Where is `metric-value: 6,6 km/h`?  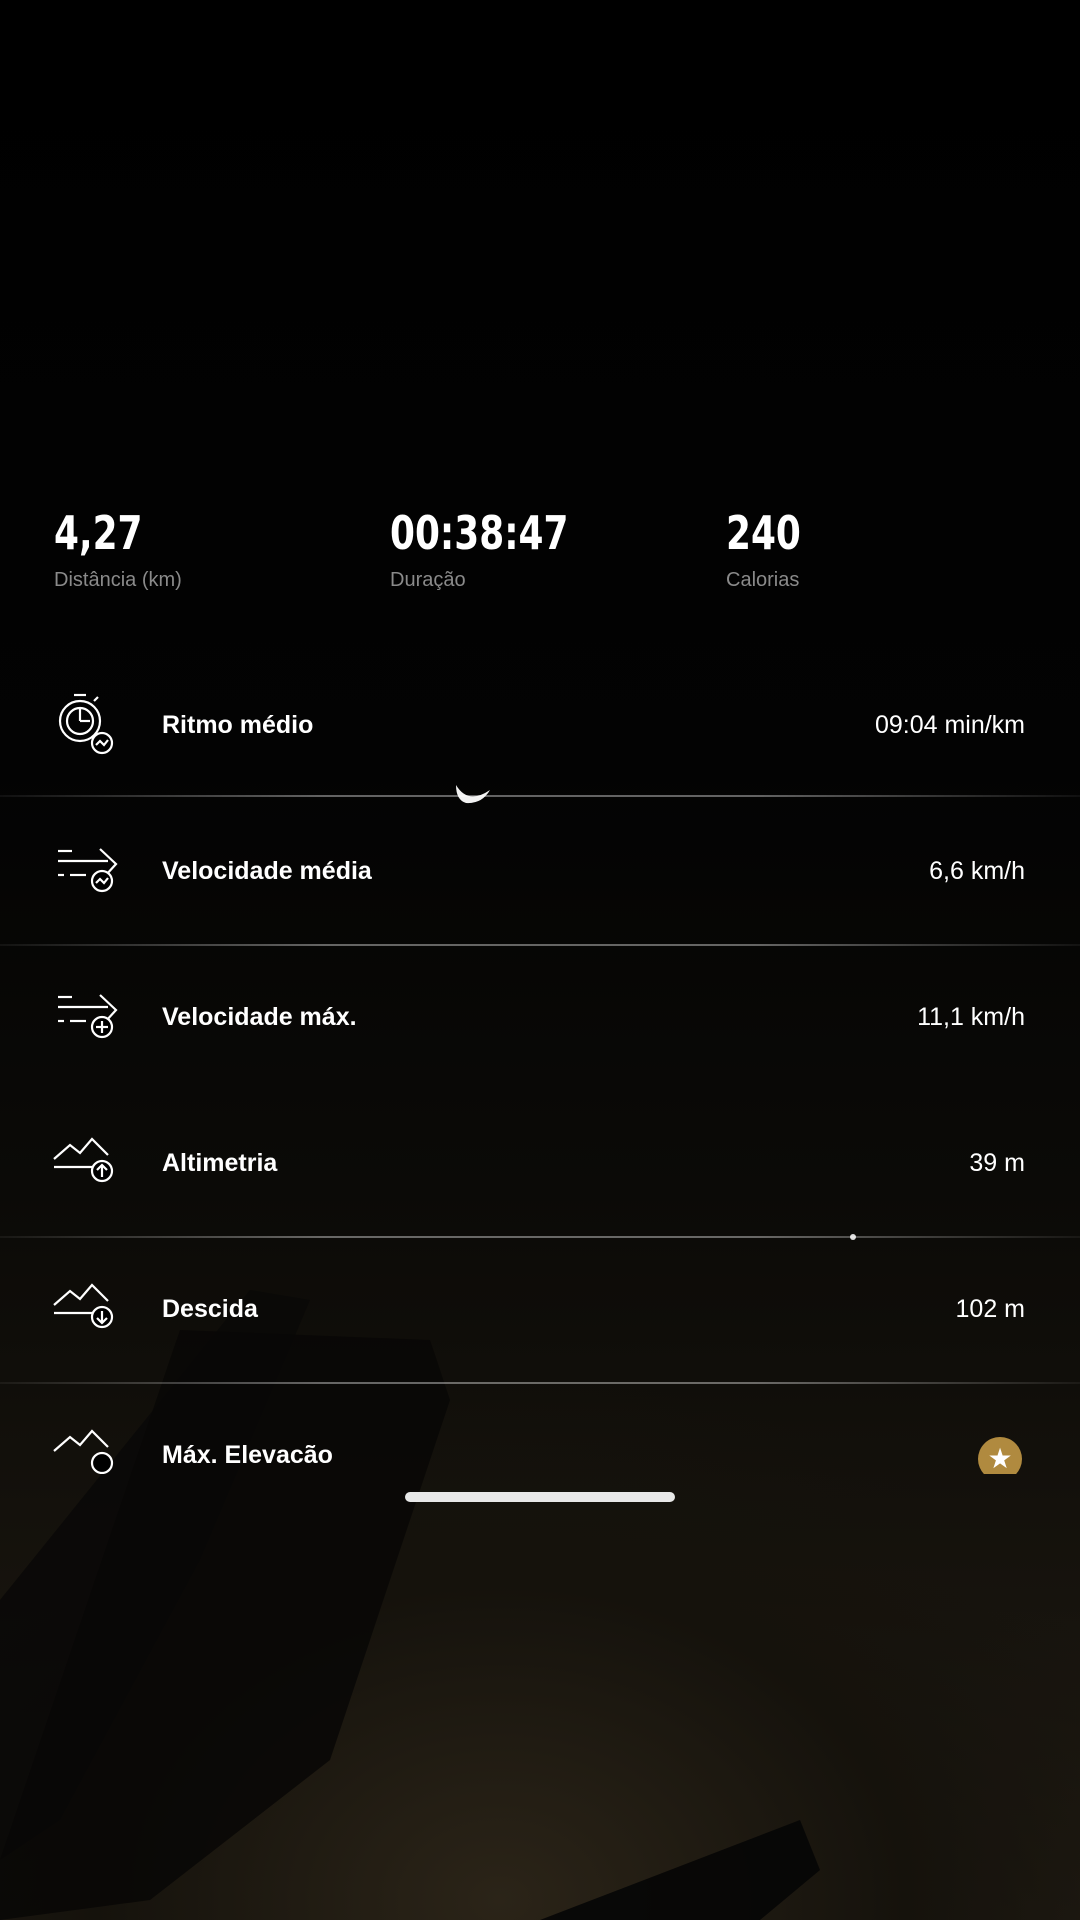 metric-value: 6,6 km/h is located at coordinates (977, 870).